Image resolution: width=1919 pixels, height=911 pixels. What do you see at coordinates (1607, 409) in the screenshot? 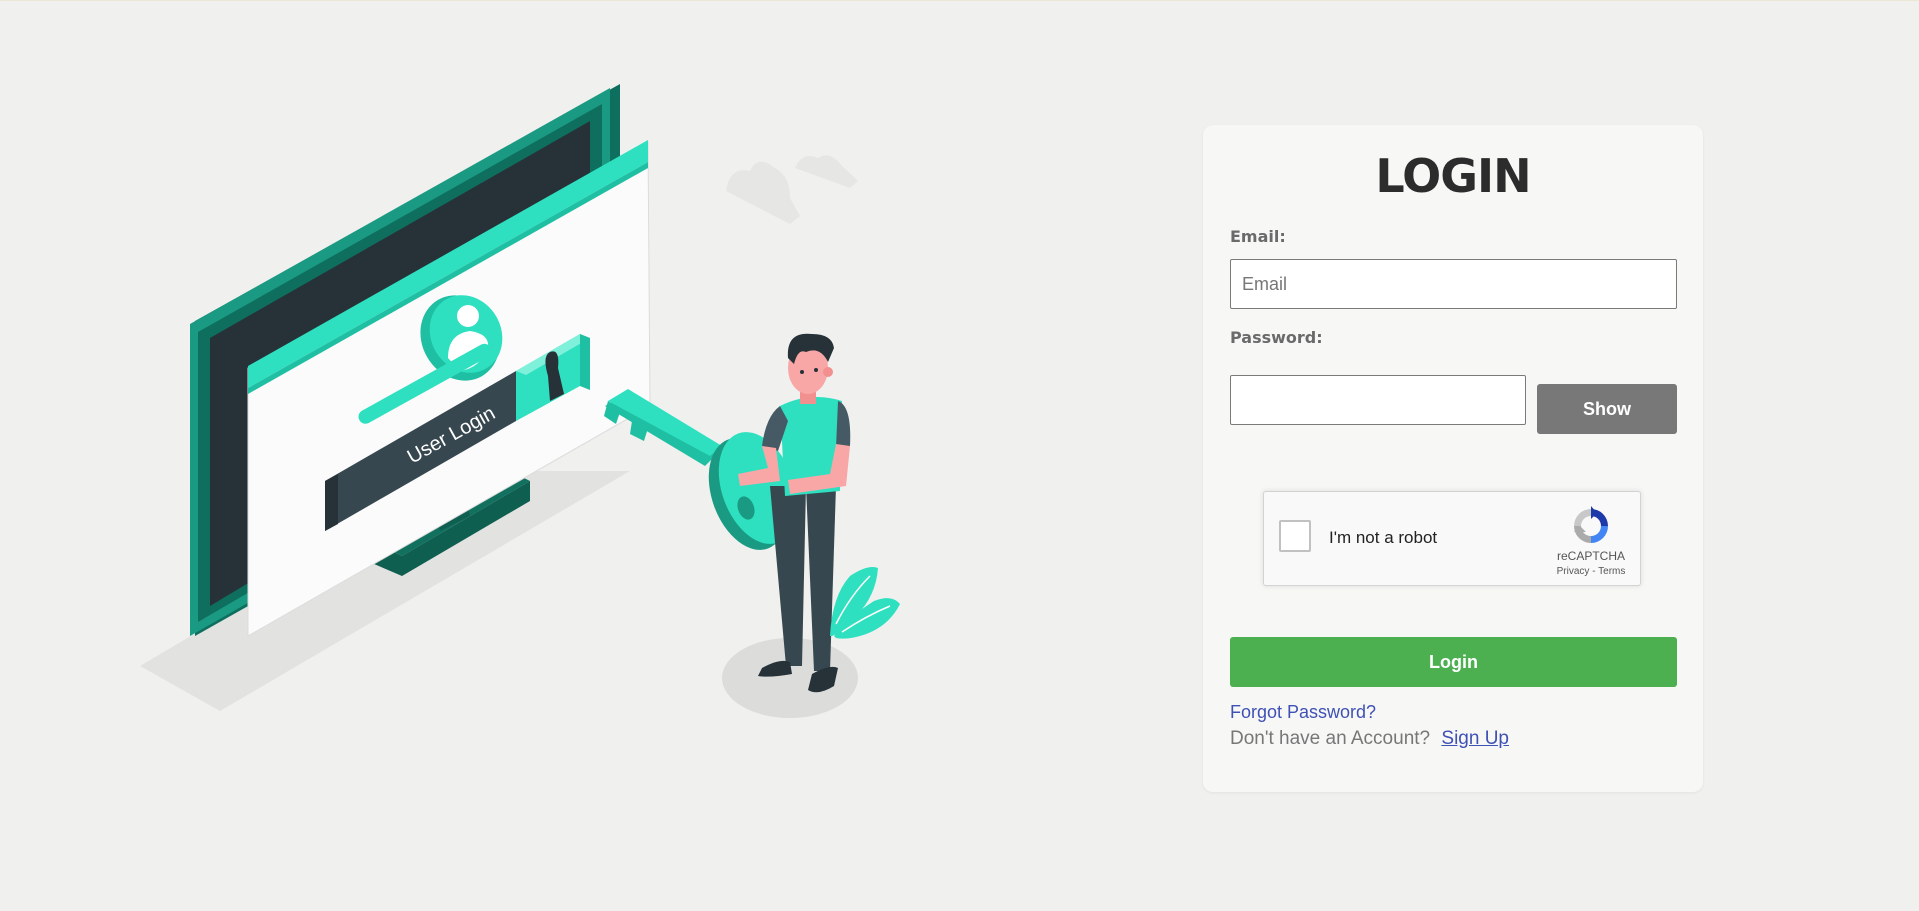
I see `show-password-button: Show` at bounding box center [1607, 409].